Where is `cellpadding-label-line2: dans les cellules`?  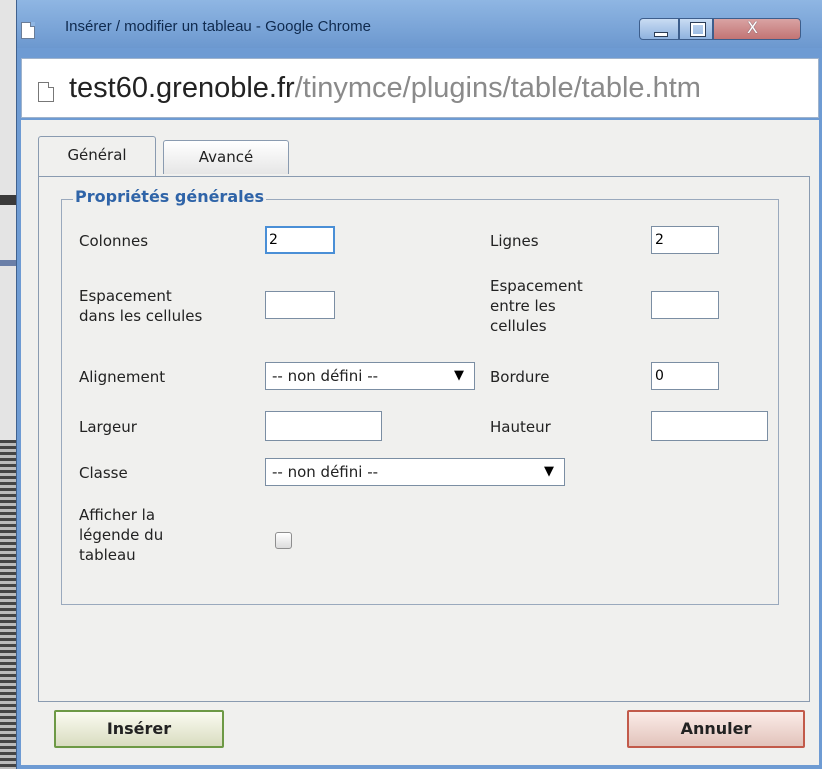 cellpadding-label-line2: dans les cellules is located at coordinates (141, 316).